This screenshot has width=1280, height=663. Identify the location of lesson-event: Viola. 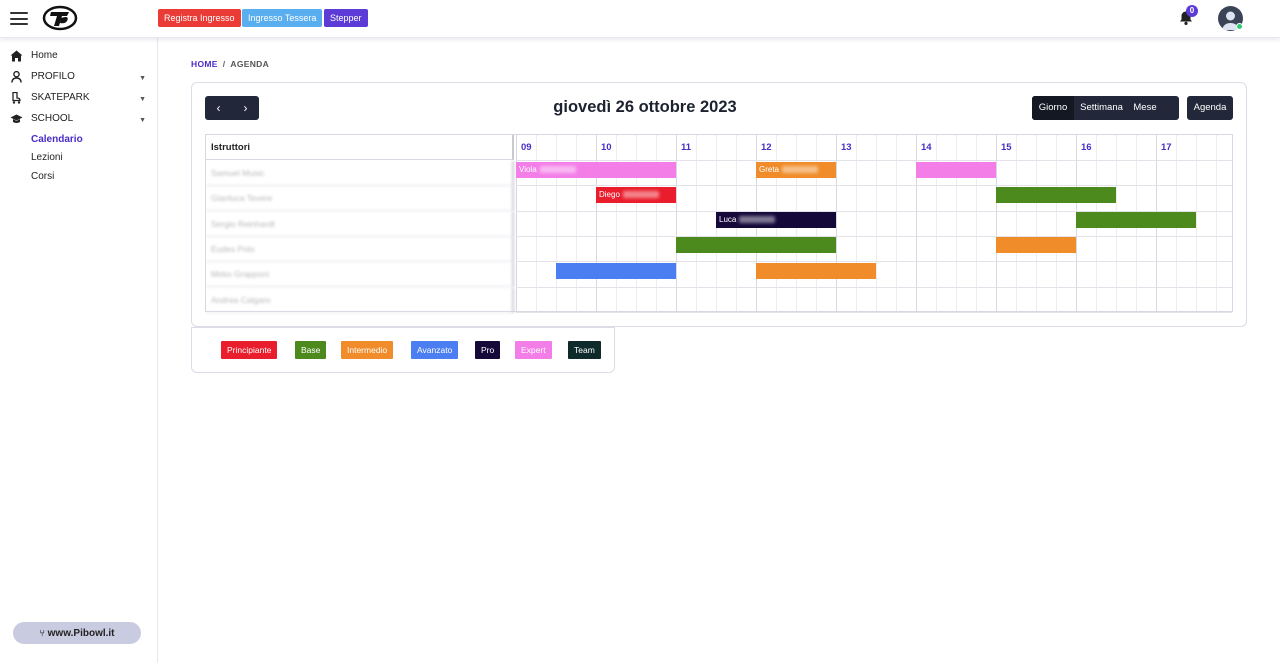
(596, 169).